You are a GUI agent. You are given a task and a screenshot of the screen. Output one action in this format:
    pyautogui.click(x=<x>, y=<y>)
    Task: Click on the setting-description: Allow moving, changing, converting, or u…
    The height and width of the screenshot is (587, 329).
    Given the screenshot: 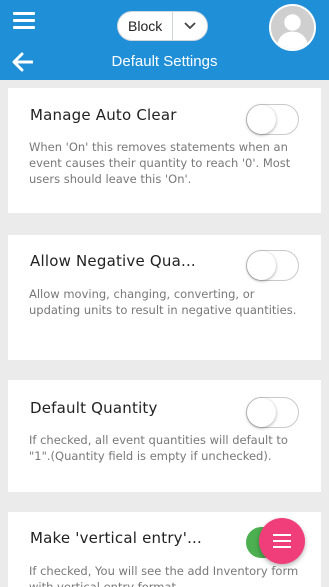 What is the action you would take?
    pyautogui.click(x=163, y=302)
    